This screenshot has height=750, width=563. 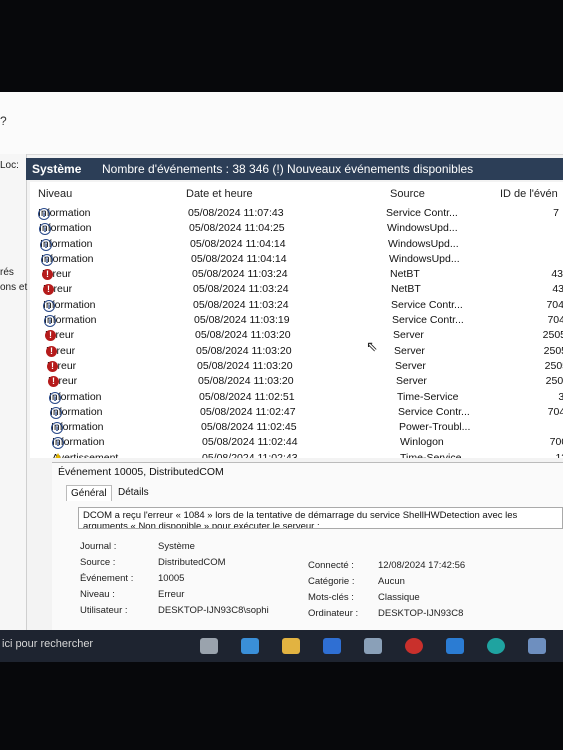 I want to click on event-source: Winlogon, so click(x=422, y=442).